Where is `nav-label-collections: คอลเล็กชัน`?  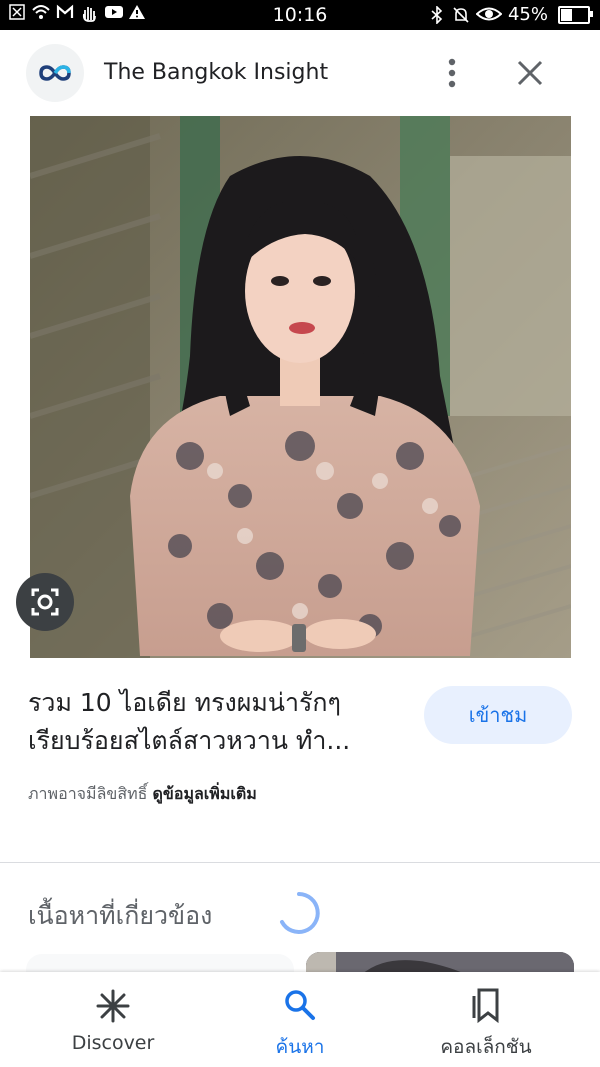 nav-label-collections: คอลเล็กชัน is located at coordinates (486, 1047).